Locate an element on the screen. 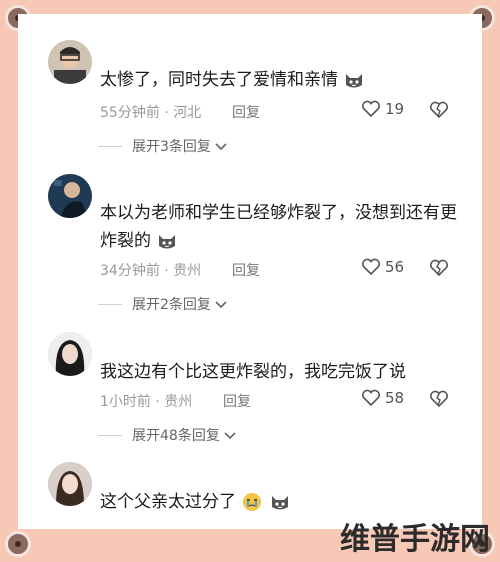 This screenshot has width=500, height=562. comment-text: 这个父亲太过分了 is located at coordinates (285, 502).